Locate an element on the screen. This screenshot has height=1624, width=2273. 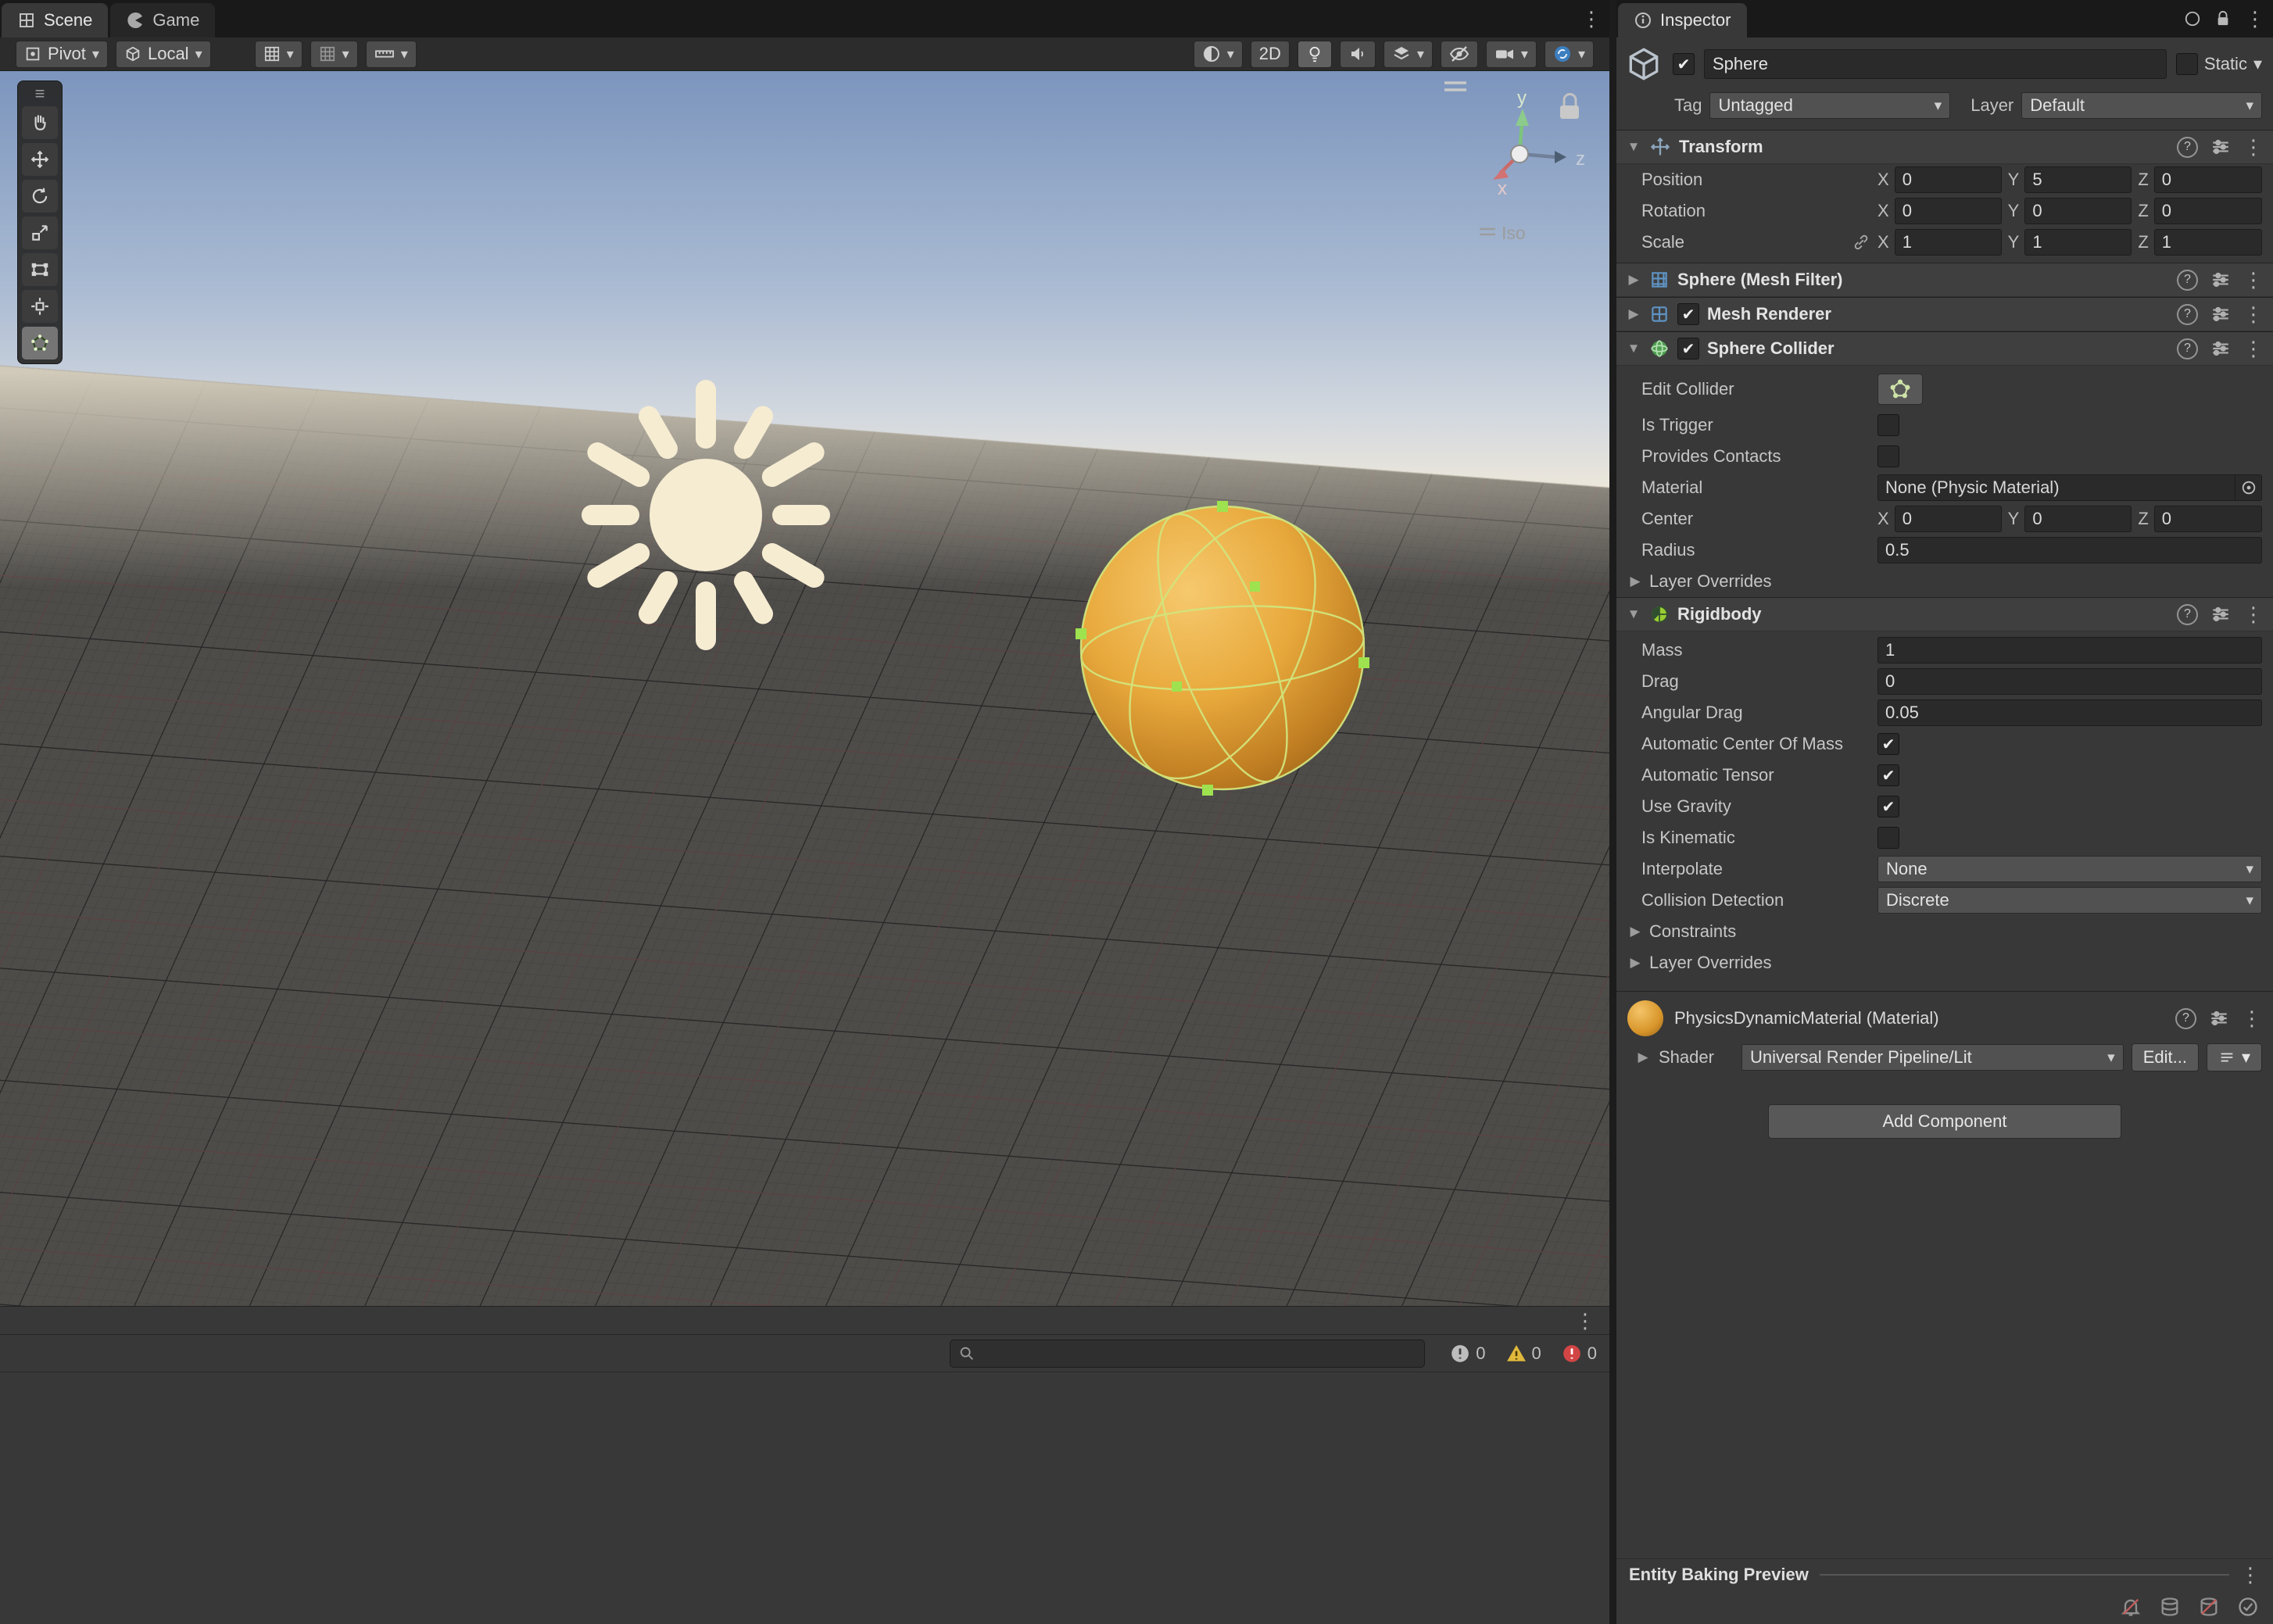
rigidbody-layer-overrides-foldout: ▶ Layer Overrides is located at coordinates (1945, 962).